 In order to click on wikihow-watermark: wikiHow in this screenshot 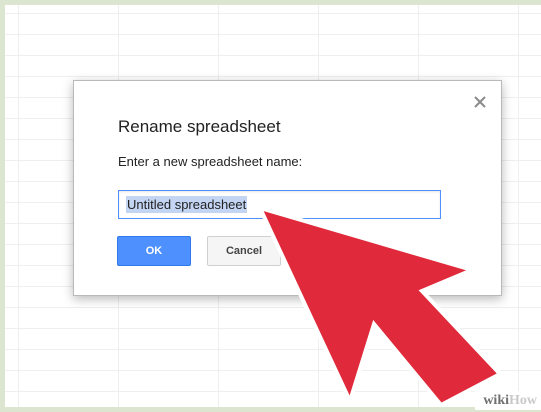, I will do `click(508, 400)`.